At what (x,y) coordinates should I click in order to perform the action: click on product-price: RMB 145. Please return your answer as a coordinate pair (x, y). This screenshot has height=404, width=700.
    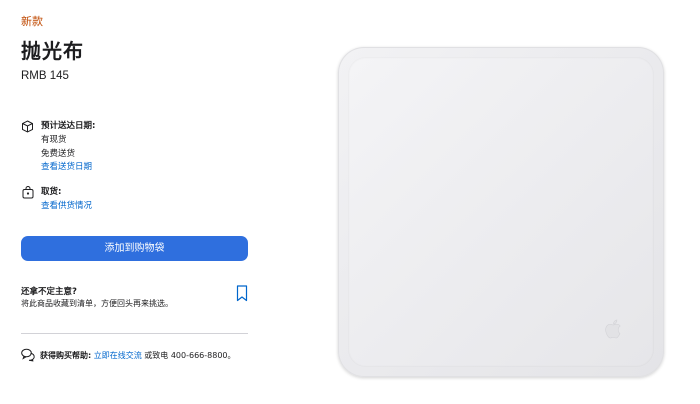
    Looking at the image, I should click on (45, 76).